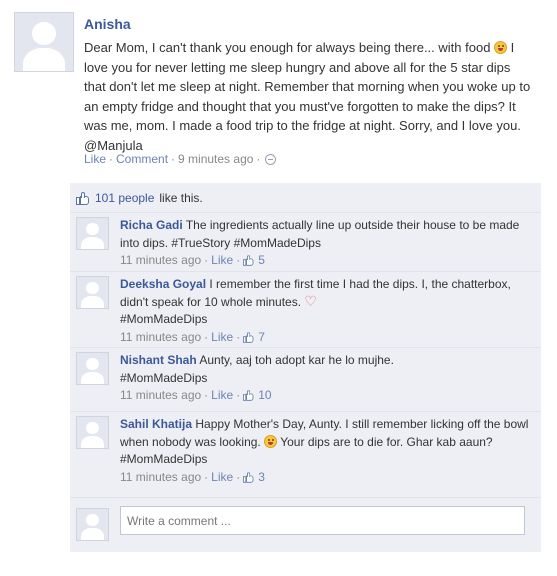 Image resolution: width=557 pixels, height=576 pixels. What do you see at coordinates (181, 198) in the screenshot?
I see `likes-suffix: like this.` at bounding box center [181, 198].